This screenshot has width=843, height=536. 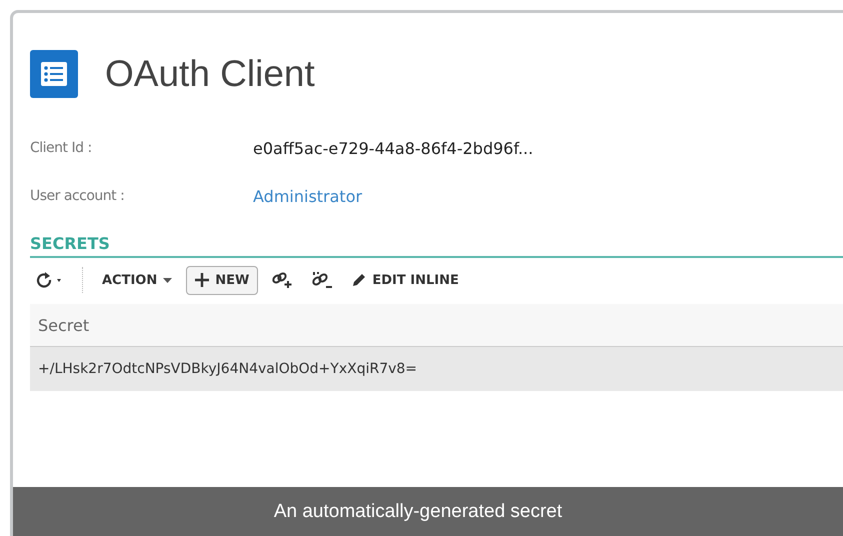 What do you see at coordinates (54, 74) in the screenshot?
I see `list-icon` at bounding box center [54, 74].